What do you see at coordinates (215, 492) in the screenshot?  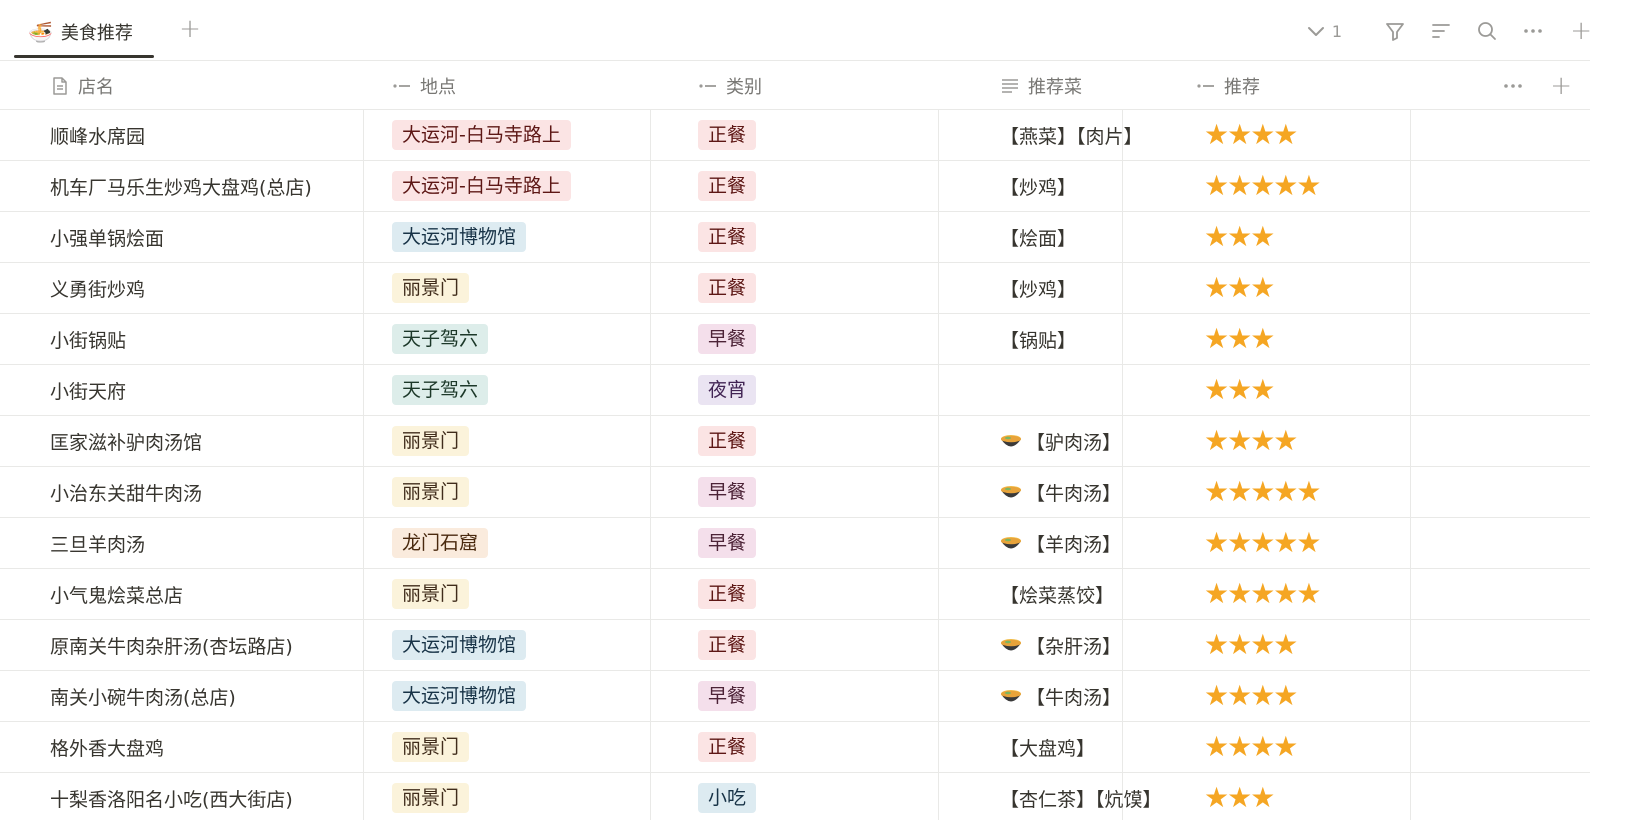 I see `shop-name-cell: 小治东关甜牛肉汤` at bounding box center [215, 492].